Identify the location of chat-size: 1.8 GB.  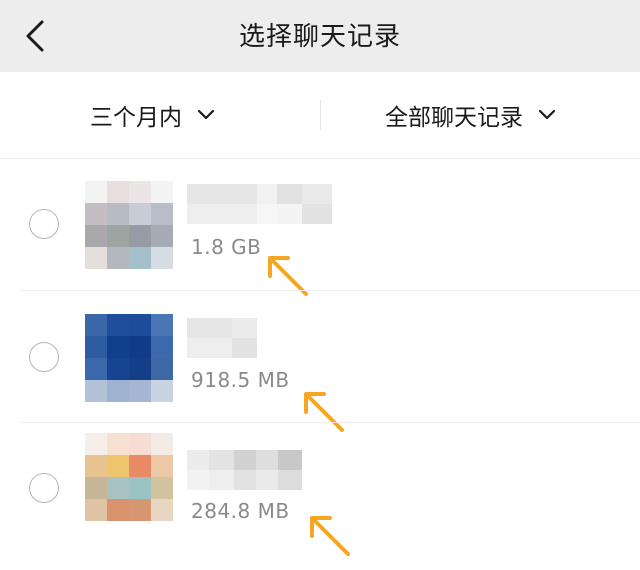
(226, 247).